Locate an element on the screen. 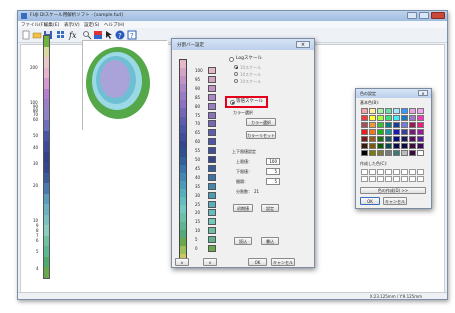  color-reset-button: カラーリセット is located at coordinates (261, 135).